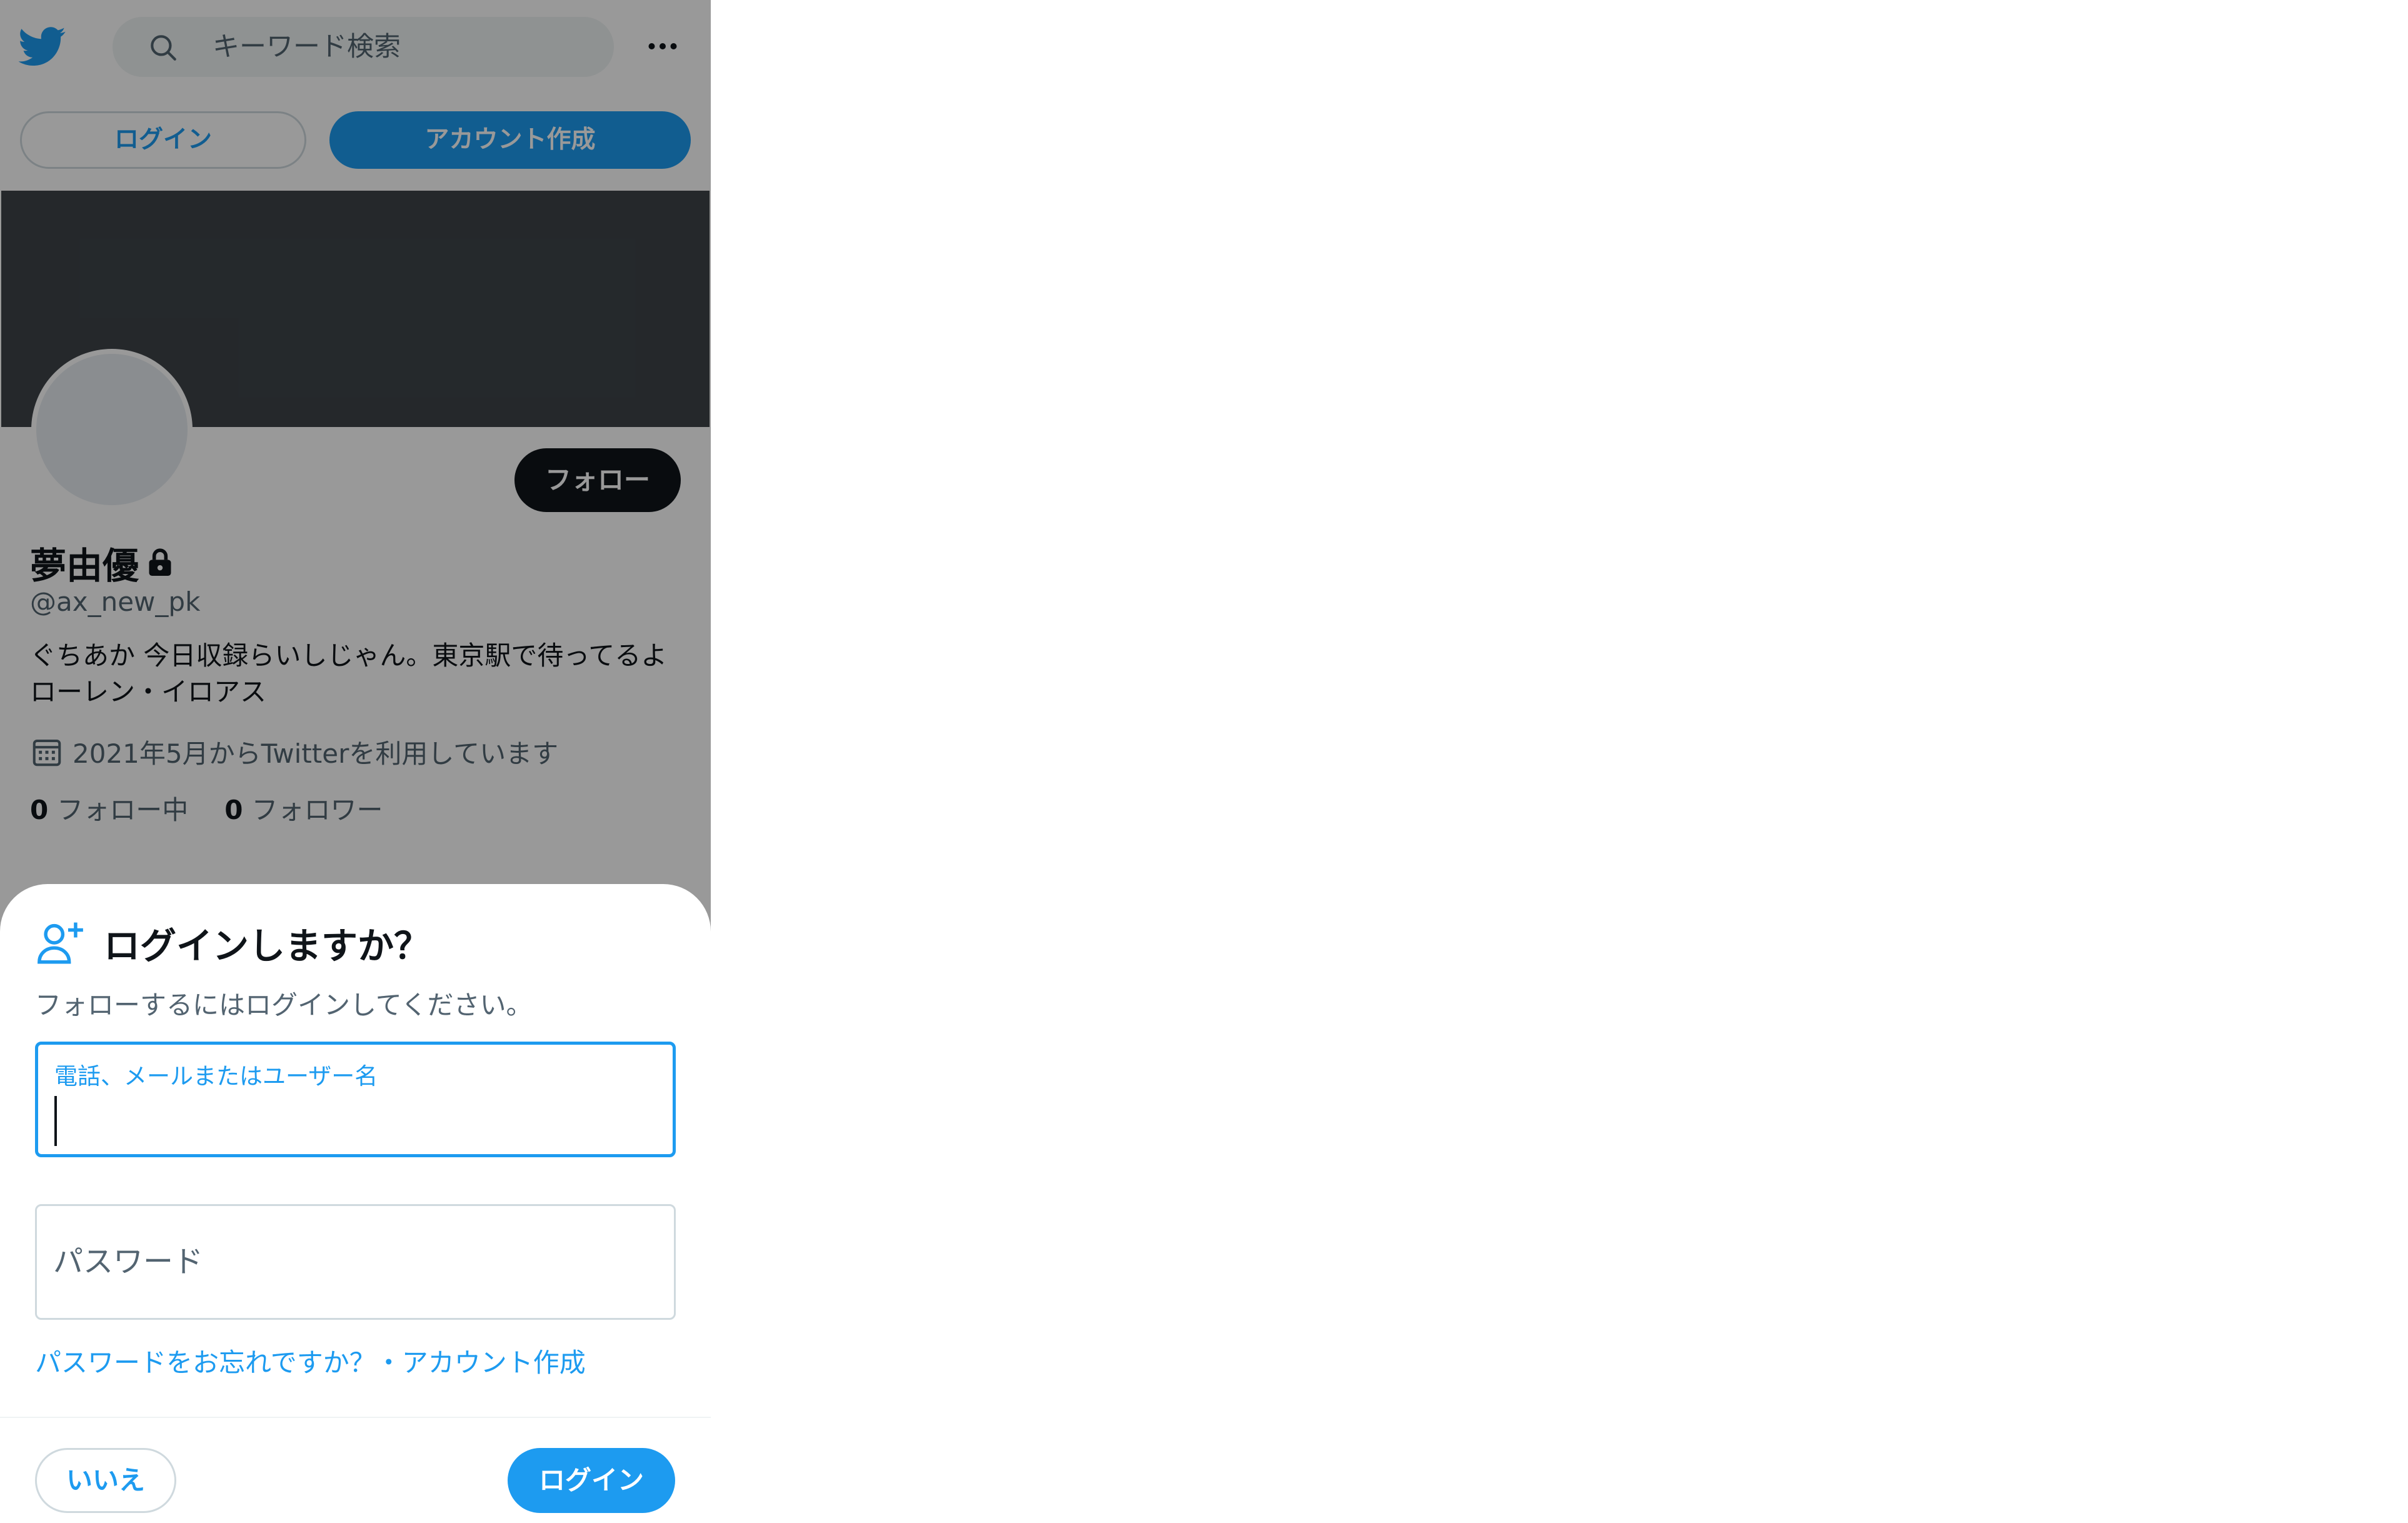 Image resolution: width=2408 pixels, height=1523 pixels. I want to click on signup-link: アカウント作成, so click(494, 1363).